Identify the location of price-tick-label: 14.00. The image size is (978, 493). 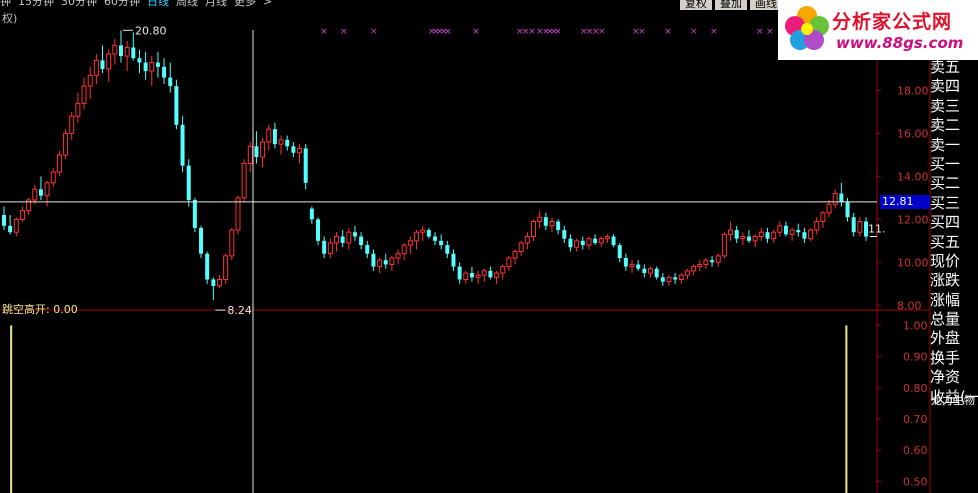
(913, 176).